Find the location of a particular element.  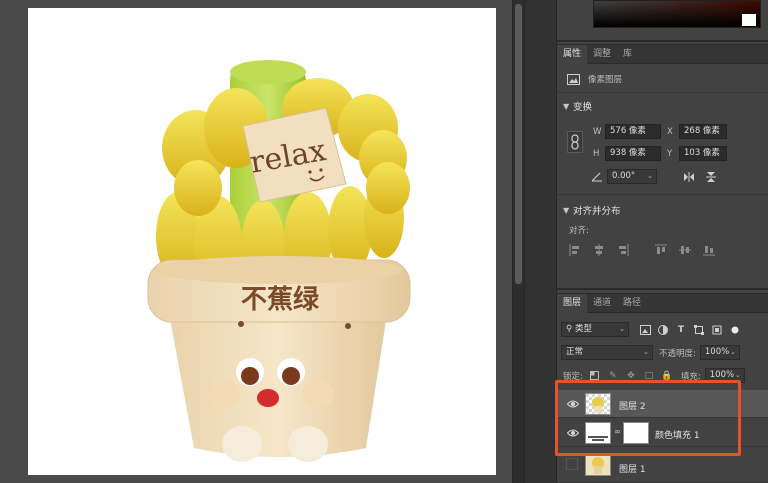

rotation-angle-field: 0.00° ⌄ is located at coordinates (632, 176).